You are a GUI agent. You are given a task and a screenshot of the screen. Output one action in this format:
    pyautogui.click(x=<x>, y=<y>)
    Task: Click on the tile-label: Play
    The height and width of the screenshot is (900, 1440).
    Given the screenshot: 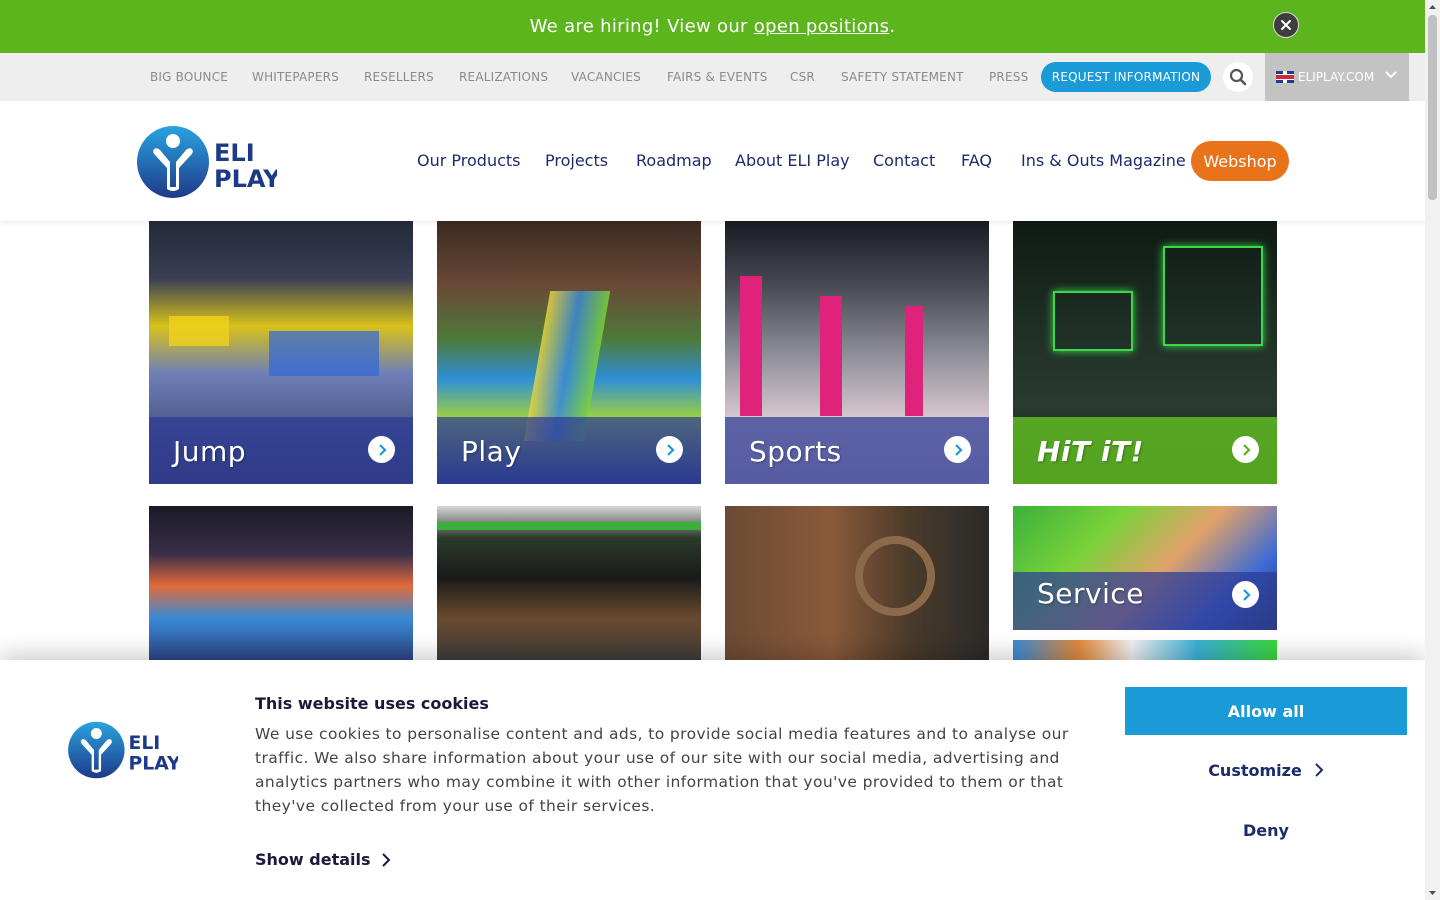 What is the action you would take?
    pyautogui.click(x=491, y=451)
    